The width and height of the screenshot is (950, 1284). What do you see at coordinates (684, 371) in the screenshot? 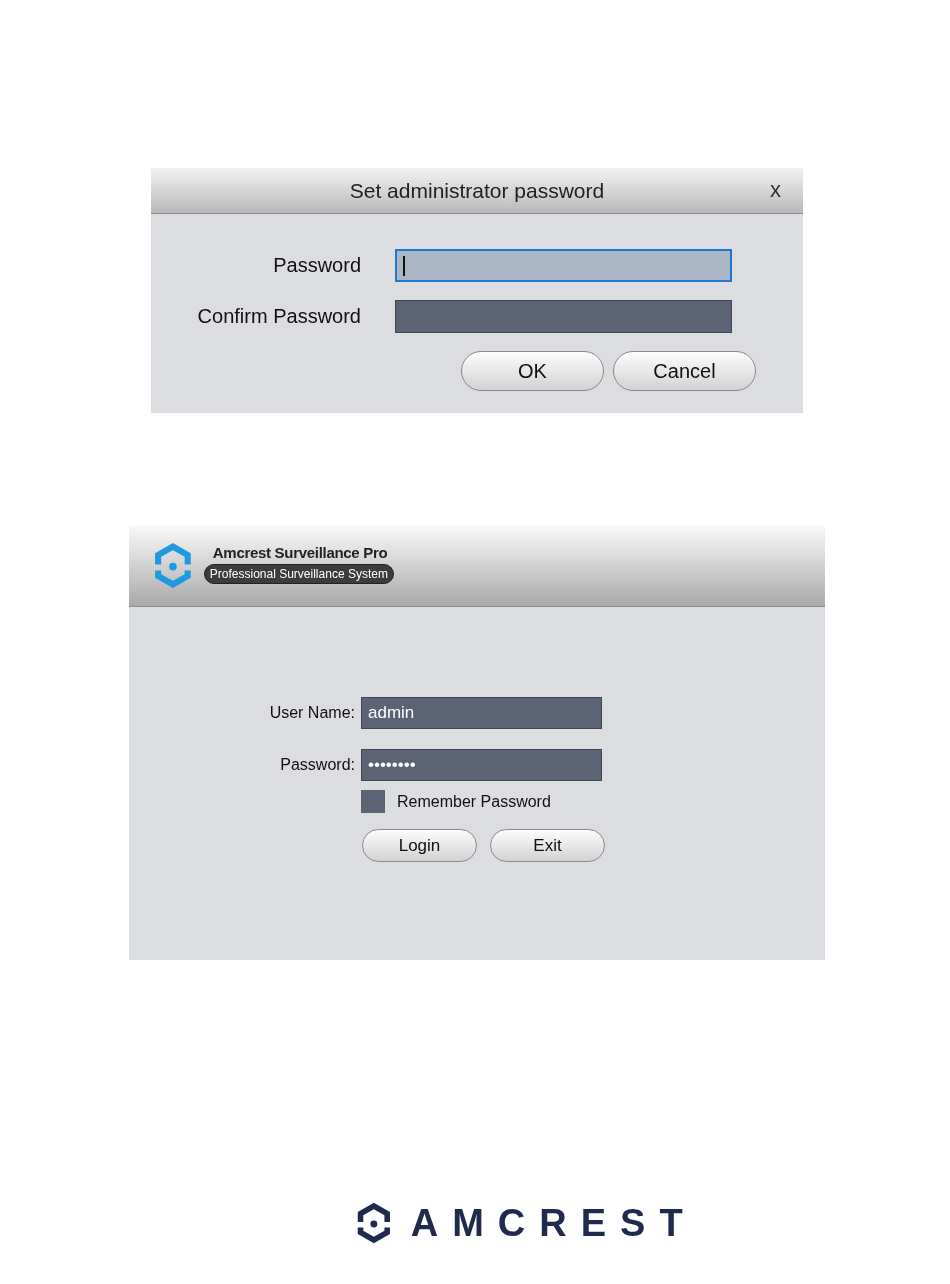
I see `cancel-button: Cancel` at bounding box center [684, 371].